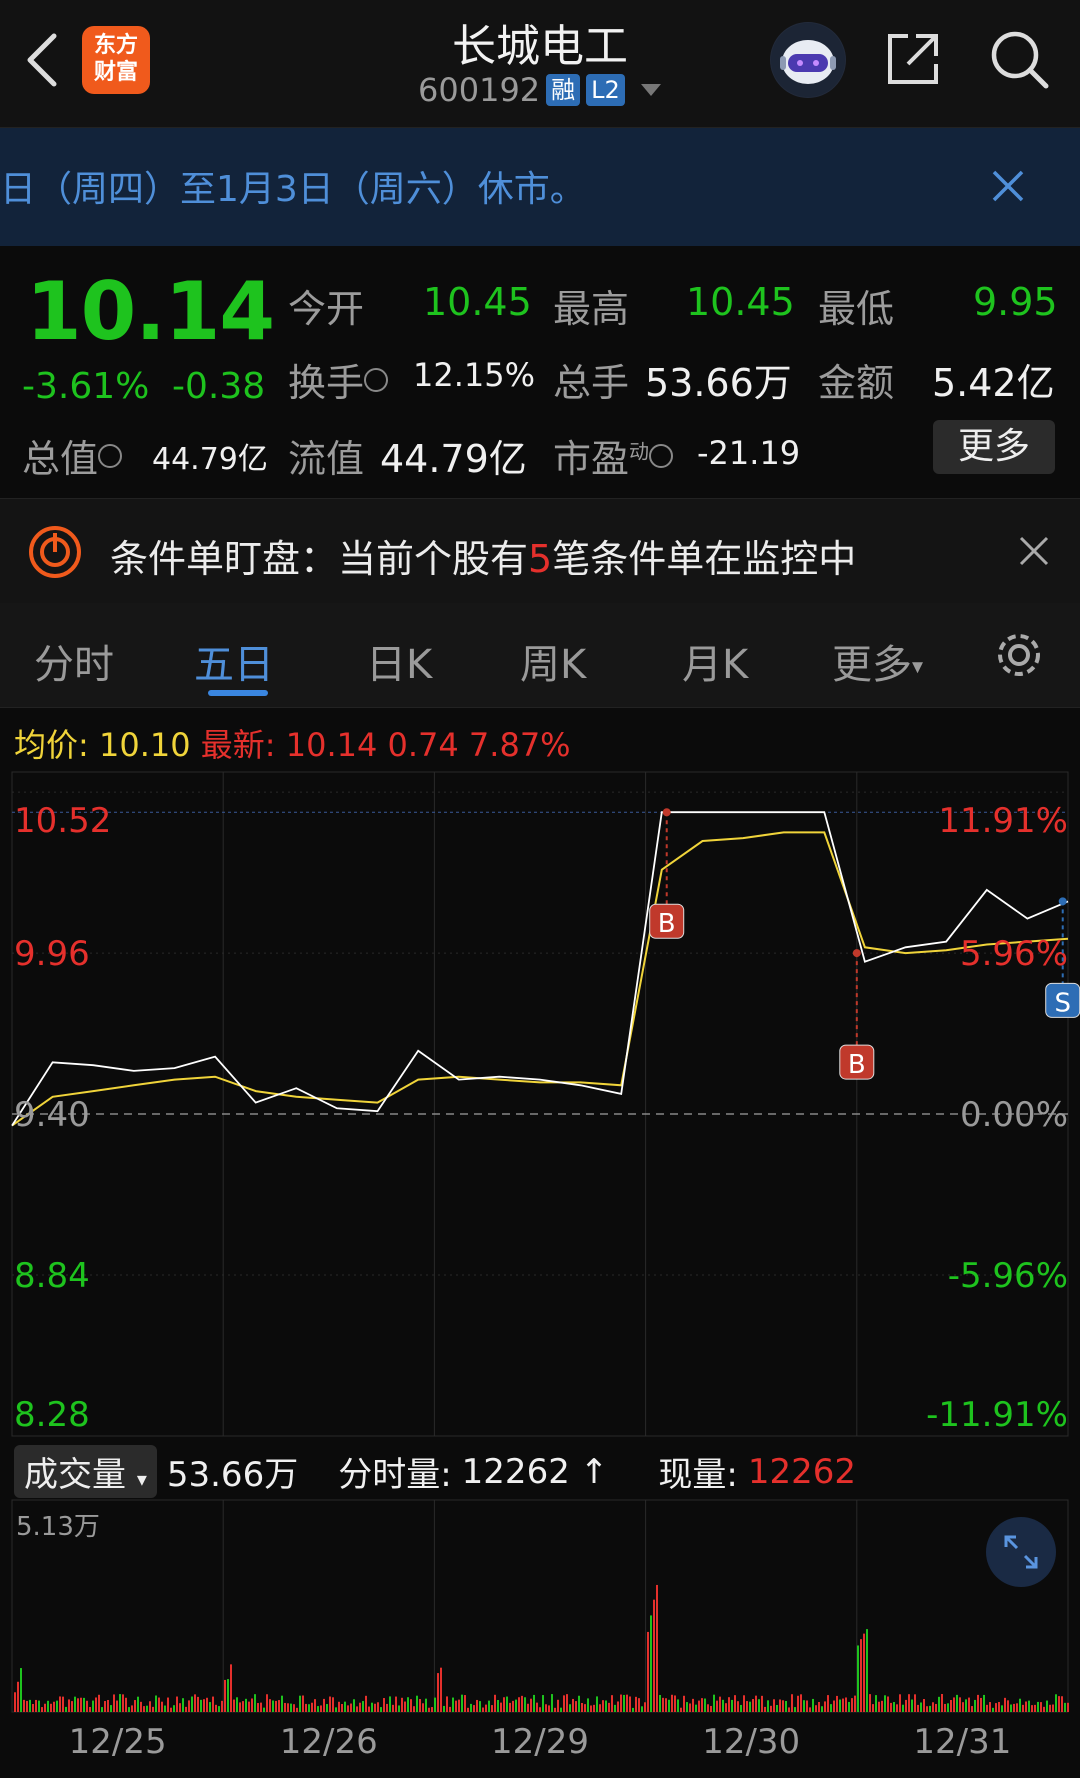  Describe the element at coordinates (913, 59) in the screenshot. I see `share-icon` at that location.